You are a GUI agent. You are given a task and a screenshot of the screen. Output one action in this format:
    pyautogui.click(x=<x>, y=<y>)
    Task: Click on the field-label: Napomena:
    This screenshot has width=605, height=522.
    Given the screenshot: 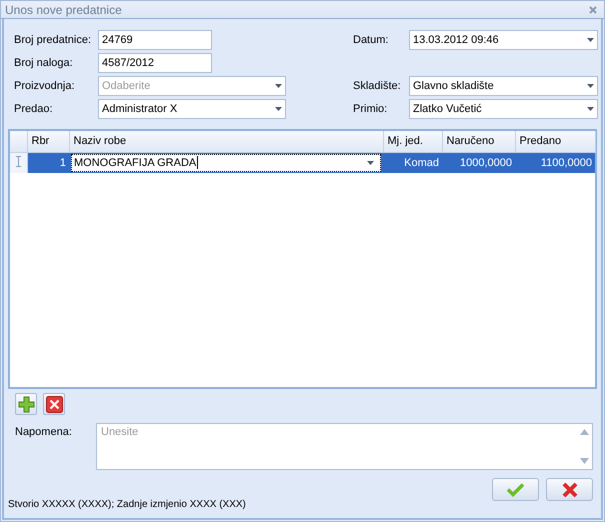 What is the action you would take?
    pyautogui.click(x=44, y=432)
    